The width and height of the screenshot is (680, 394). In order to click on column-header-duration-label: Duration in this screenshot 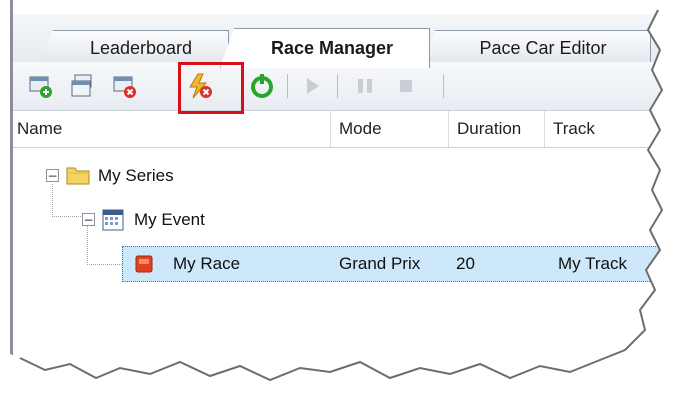, I will do `click(489, 128)`.